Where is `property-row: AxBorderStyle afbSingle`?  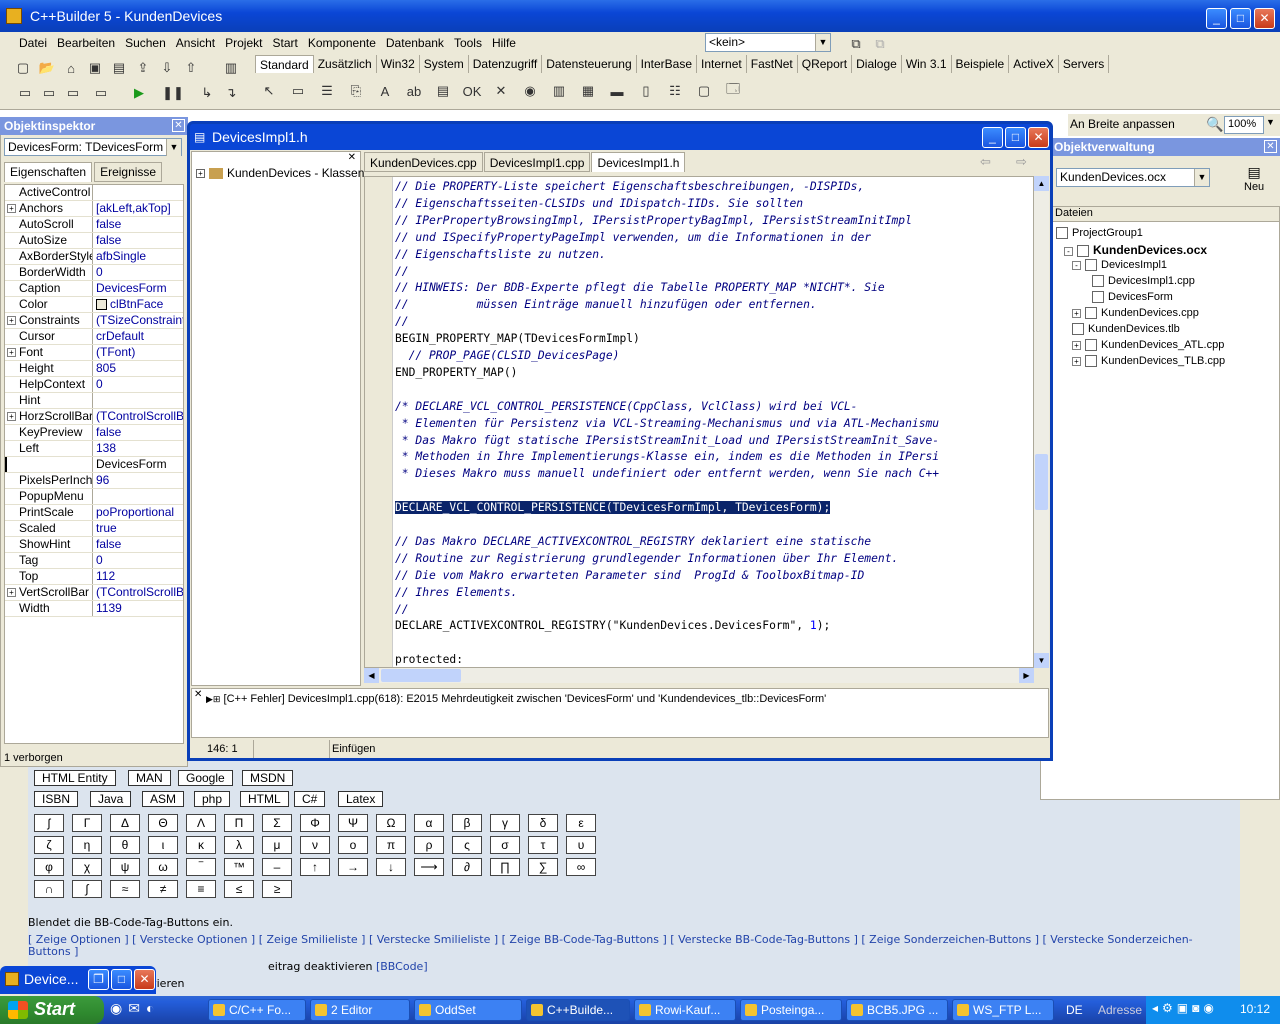 property-row: AxBorderStyle afbSingle is located at coordinates (94, 257).